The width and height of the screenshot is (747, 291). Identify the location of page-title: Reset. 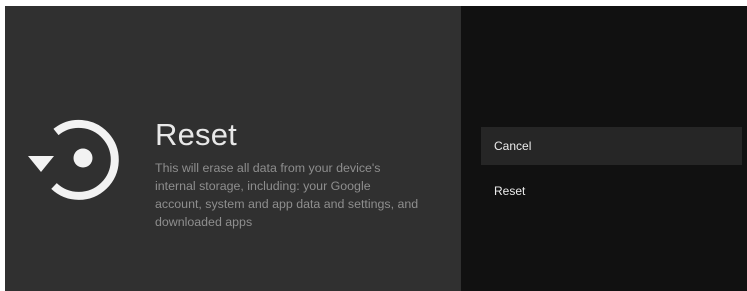
(196, 134).